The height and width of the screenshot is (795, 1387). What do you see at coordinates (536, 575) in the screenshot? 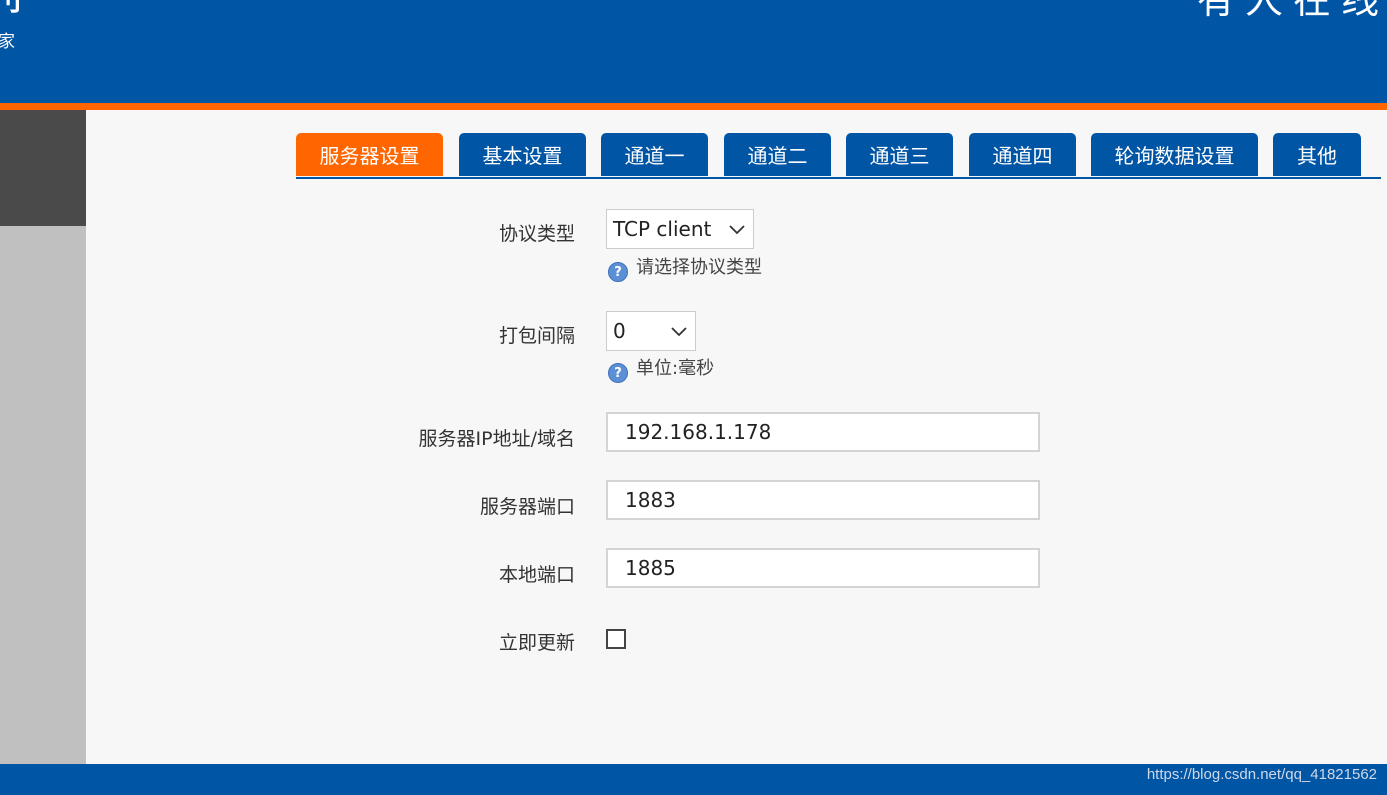
I see `local-port-label: 本地端口` at bounding box center [536, 575].